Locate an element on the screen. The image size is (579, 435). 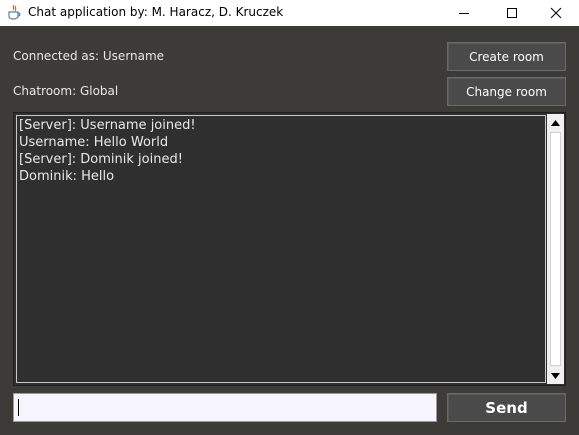
chat-message: Dominik: Hello is located at coordinates (67, 176).